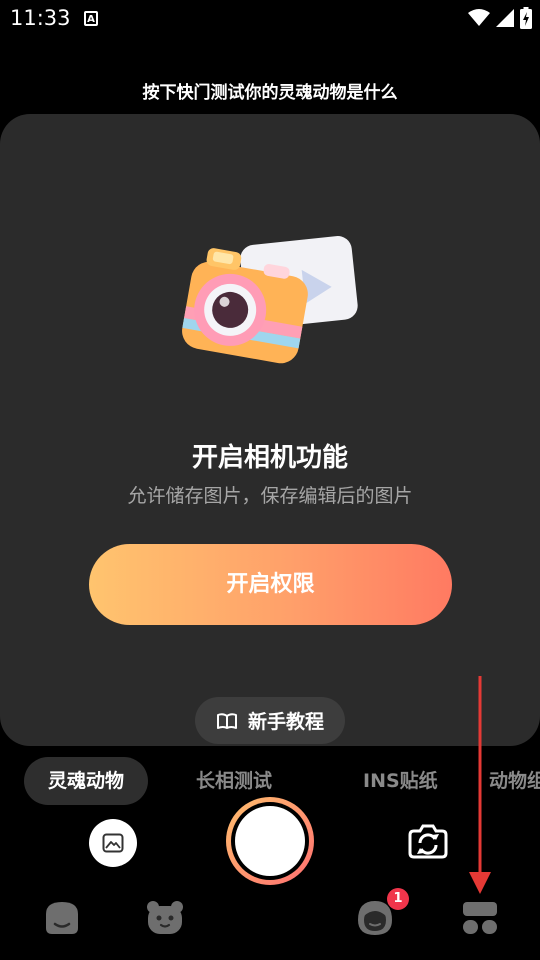 The width and height of the screenshot is (540, 960). What do you see at coordinates (505, 18) in the screenshot?
I see `signal-icon` at bounding box center [505, 18].